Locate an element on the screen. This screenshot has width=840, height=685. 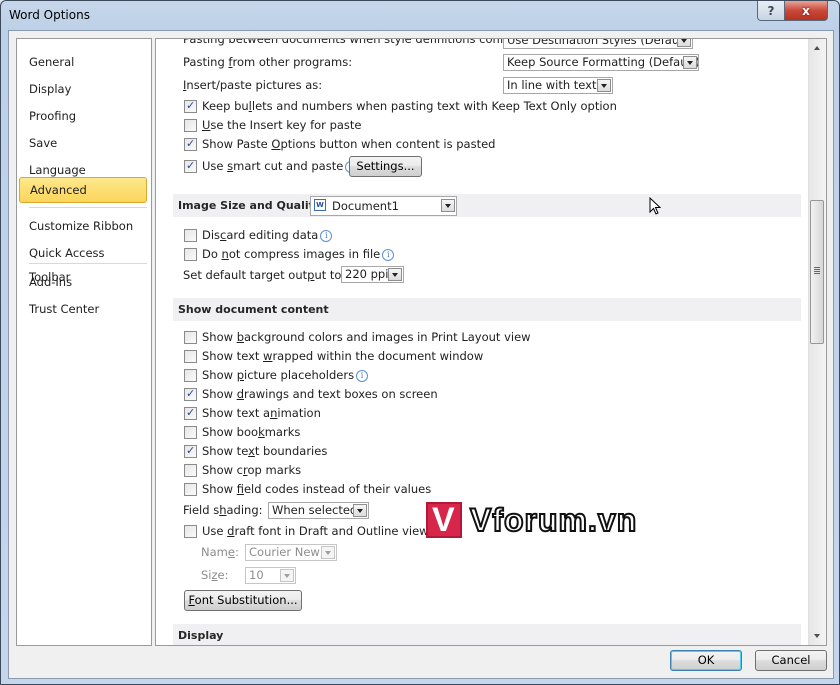
field-shading-select: When selected is located at coordinates (318, 510).